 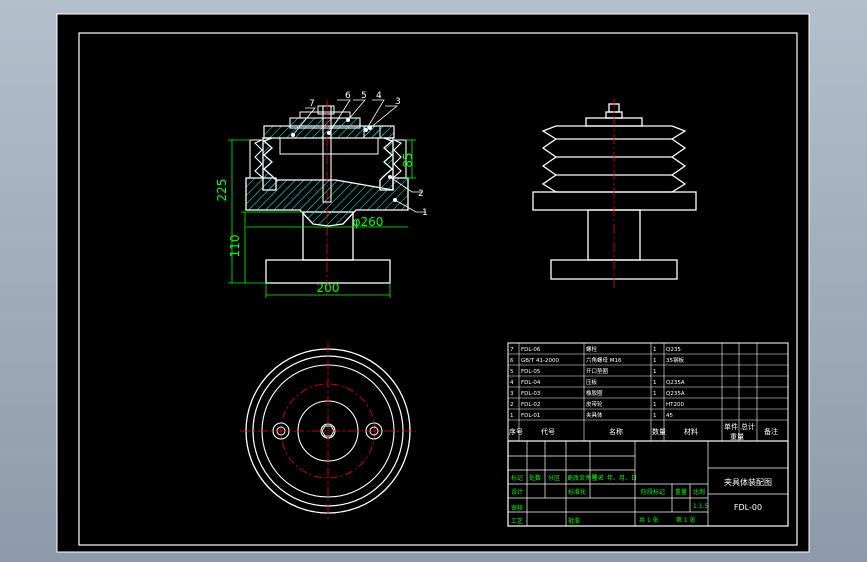 What do you see at coordinates (681, 492) in the screenshot?
I see `label-weight: 重量` at bounding box center [681, 492].